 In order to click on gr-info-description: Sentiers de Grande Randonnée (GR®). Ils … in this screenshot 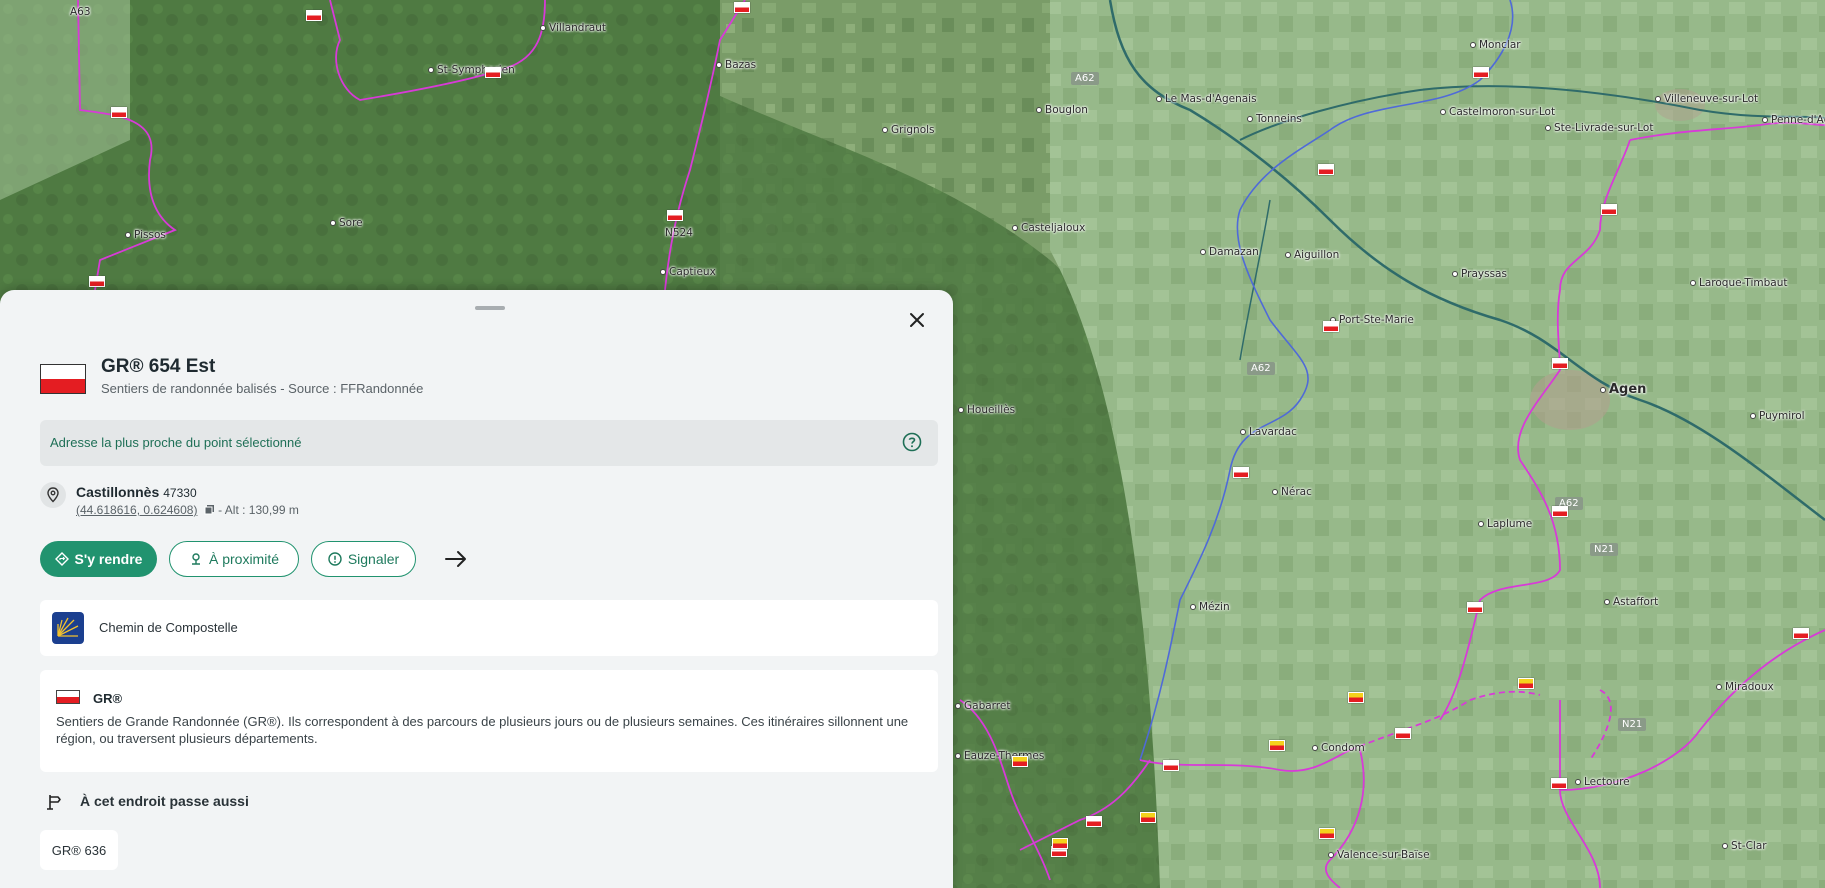, I will do `click(482, 730)`.